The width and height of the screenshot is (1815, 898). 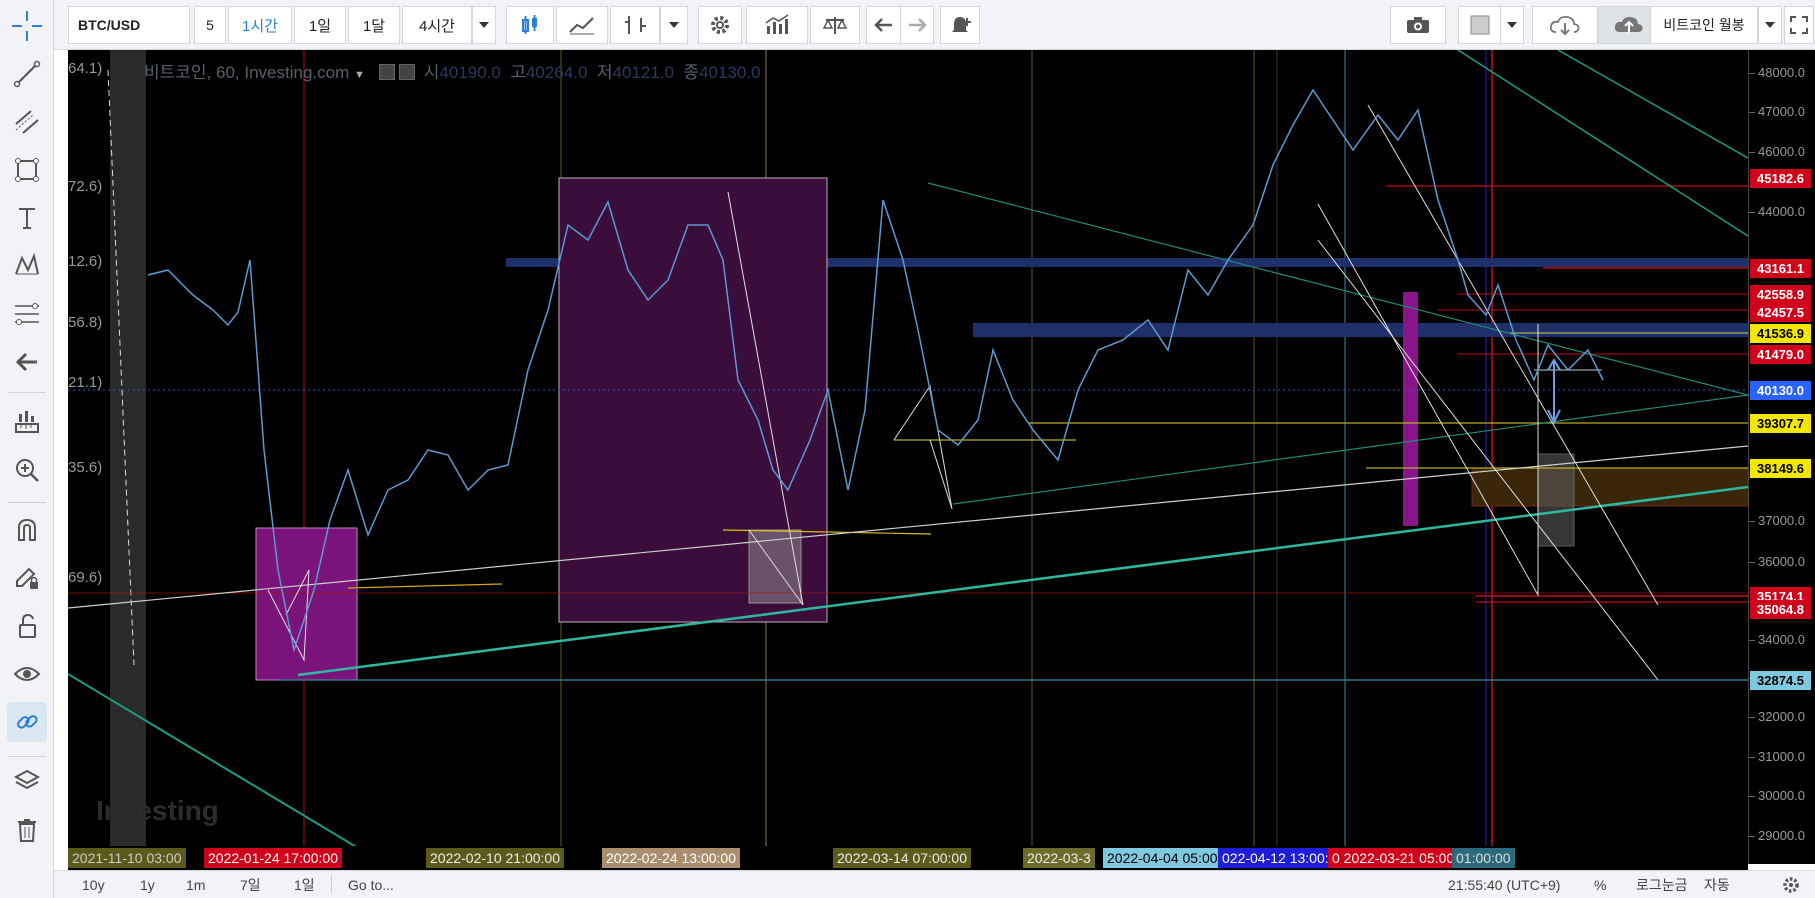 I want to click on caret-down-icon: ▼, so click(x=359, y=75).